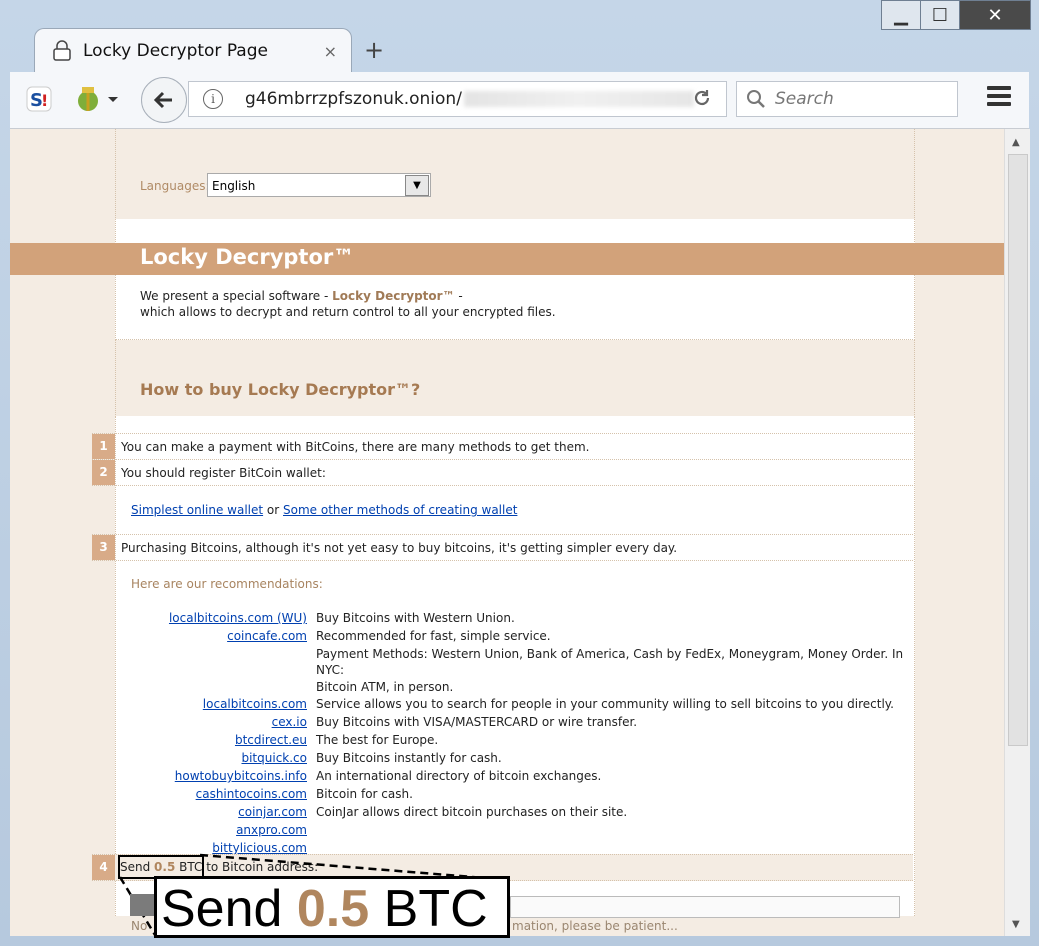 Image resolution: width=1039 pixels, height=946 pixels. I want to click on bitcoin-address-field, so click(705, 907).